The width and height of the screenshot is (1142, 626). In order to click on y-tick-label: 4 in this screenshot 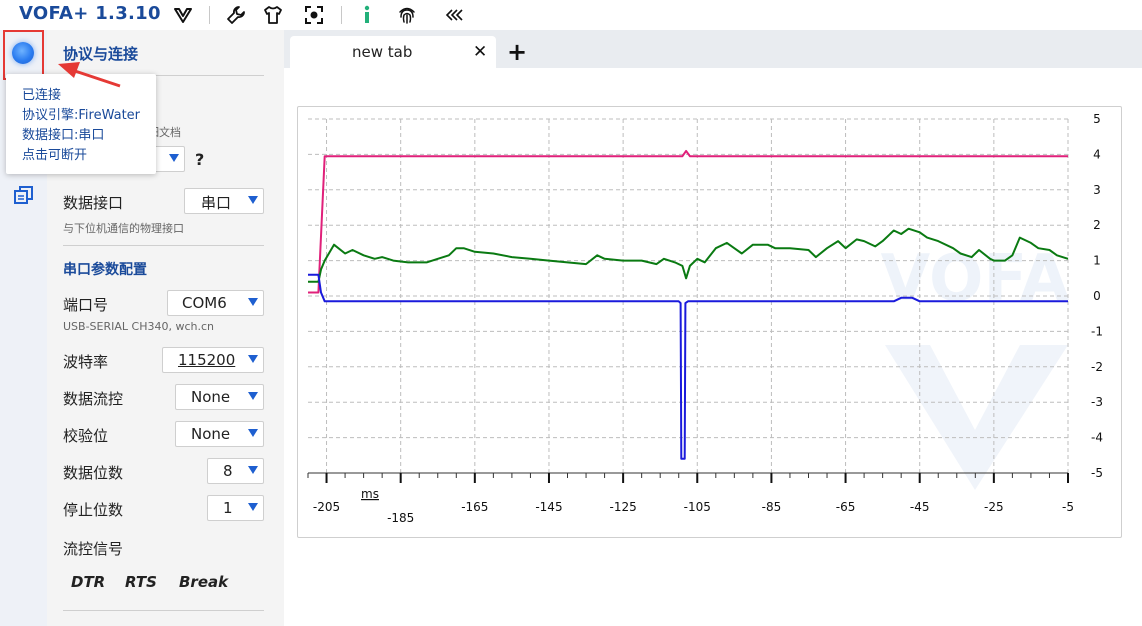, I will do `click(1097, 154)`.